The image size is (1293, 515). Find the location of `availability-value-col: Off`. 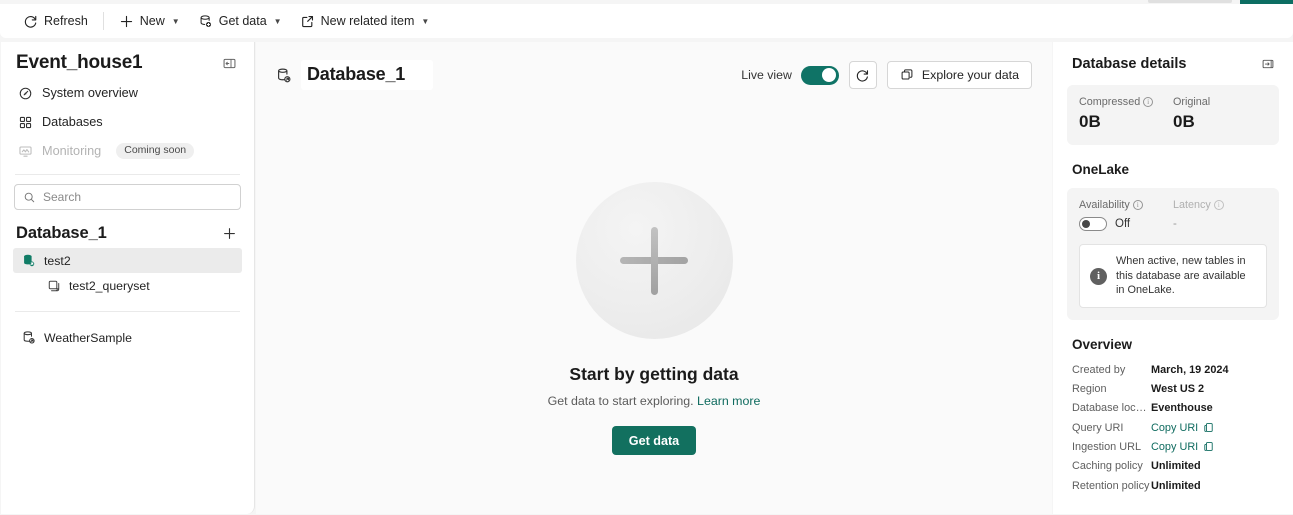

availability-value-col: Off is located at coordinates (1126, 224).